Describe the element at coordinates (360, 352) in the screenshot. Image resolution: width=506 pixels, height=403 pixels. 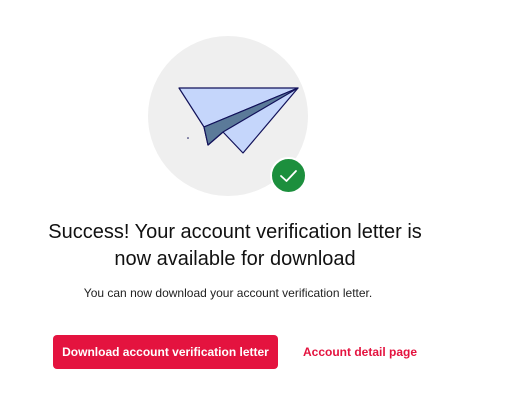
I see `account-detail-link: Account detail page` at that location.